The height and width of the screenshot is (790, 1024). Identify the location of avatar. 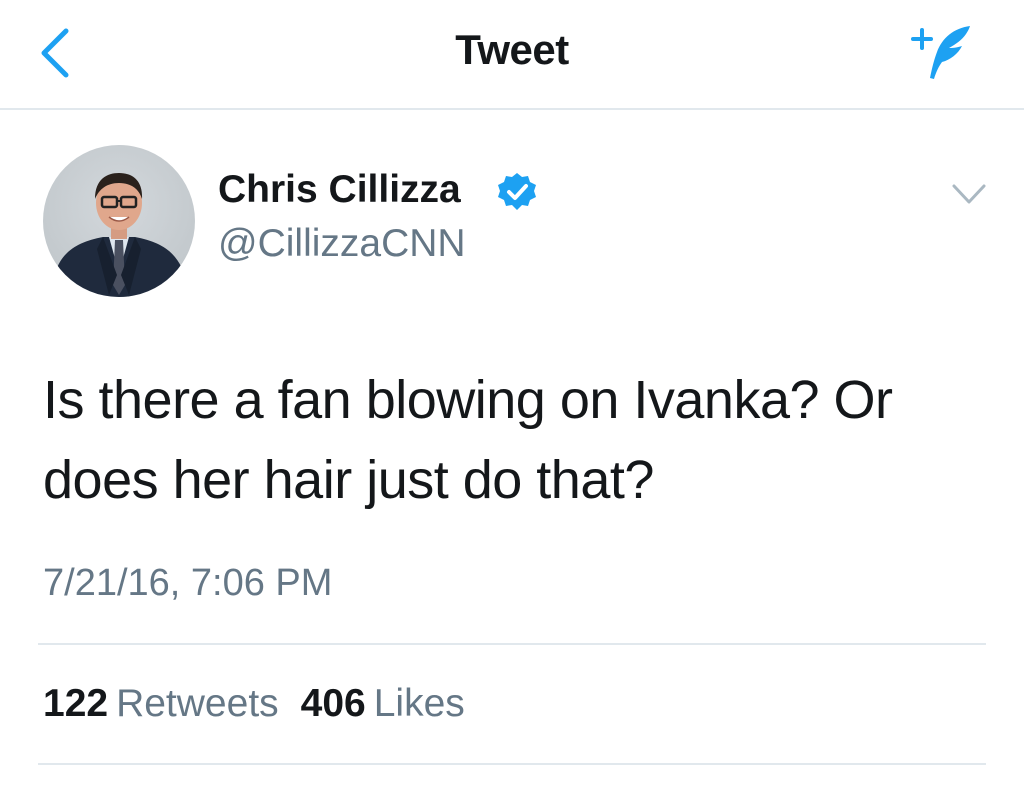
(119, 221).